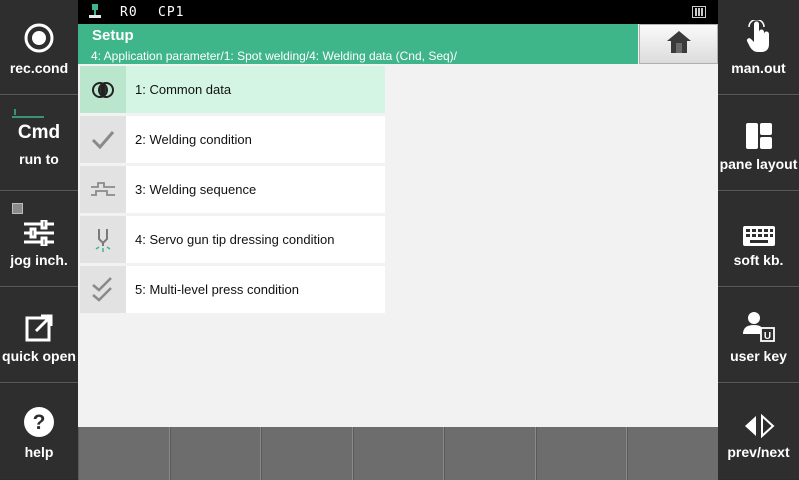 The height and width of the screenshot is (480, 799). Describe the element at coordinates (759, 416) in the screenshot. I see `prev-next-icon` at that location.